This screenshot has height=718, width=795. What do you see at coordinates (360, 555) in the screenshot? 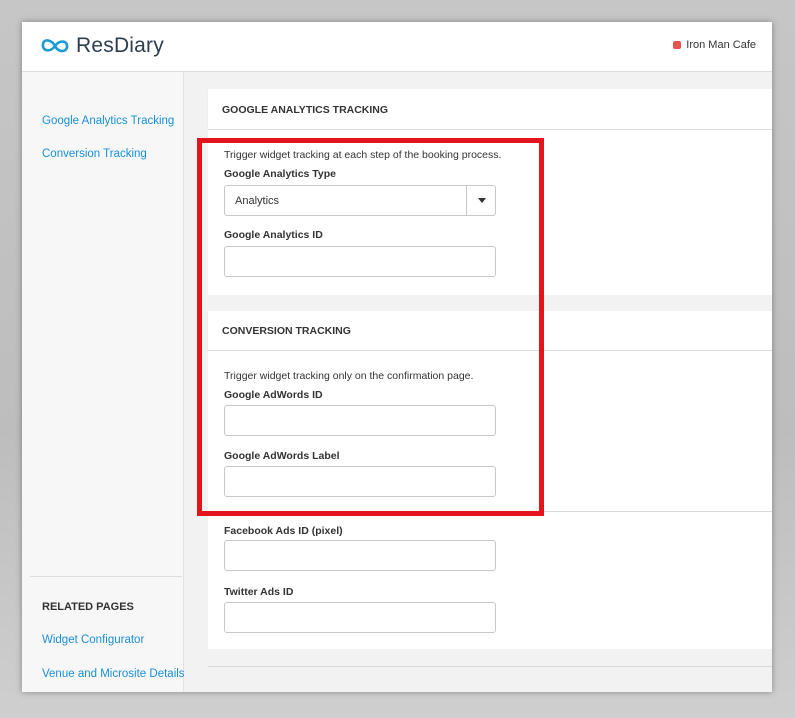
I see `facebook-ads-id-input` at bounding box center [360, 555].